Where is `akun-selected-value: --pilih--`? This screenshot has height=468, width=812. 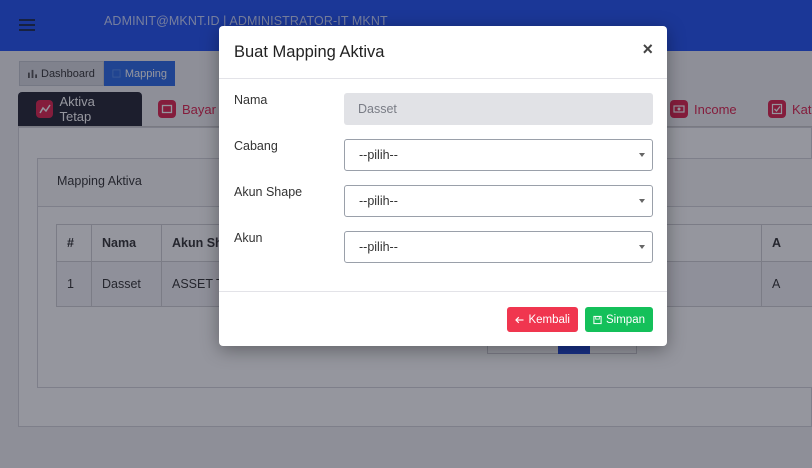
akun-selected-value: --pilih-- is located at coordinates (378, 247).